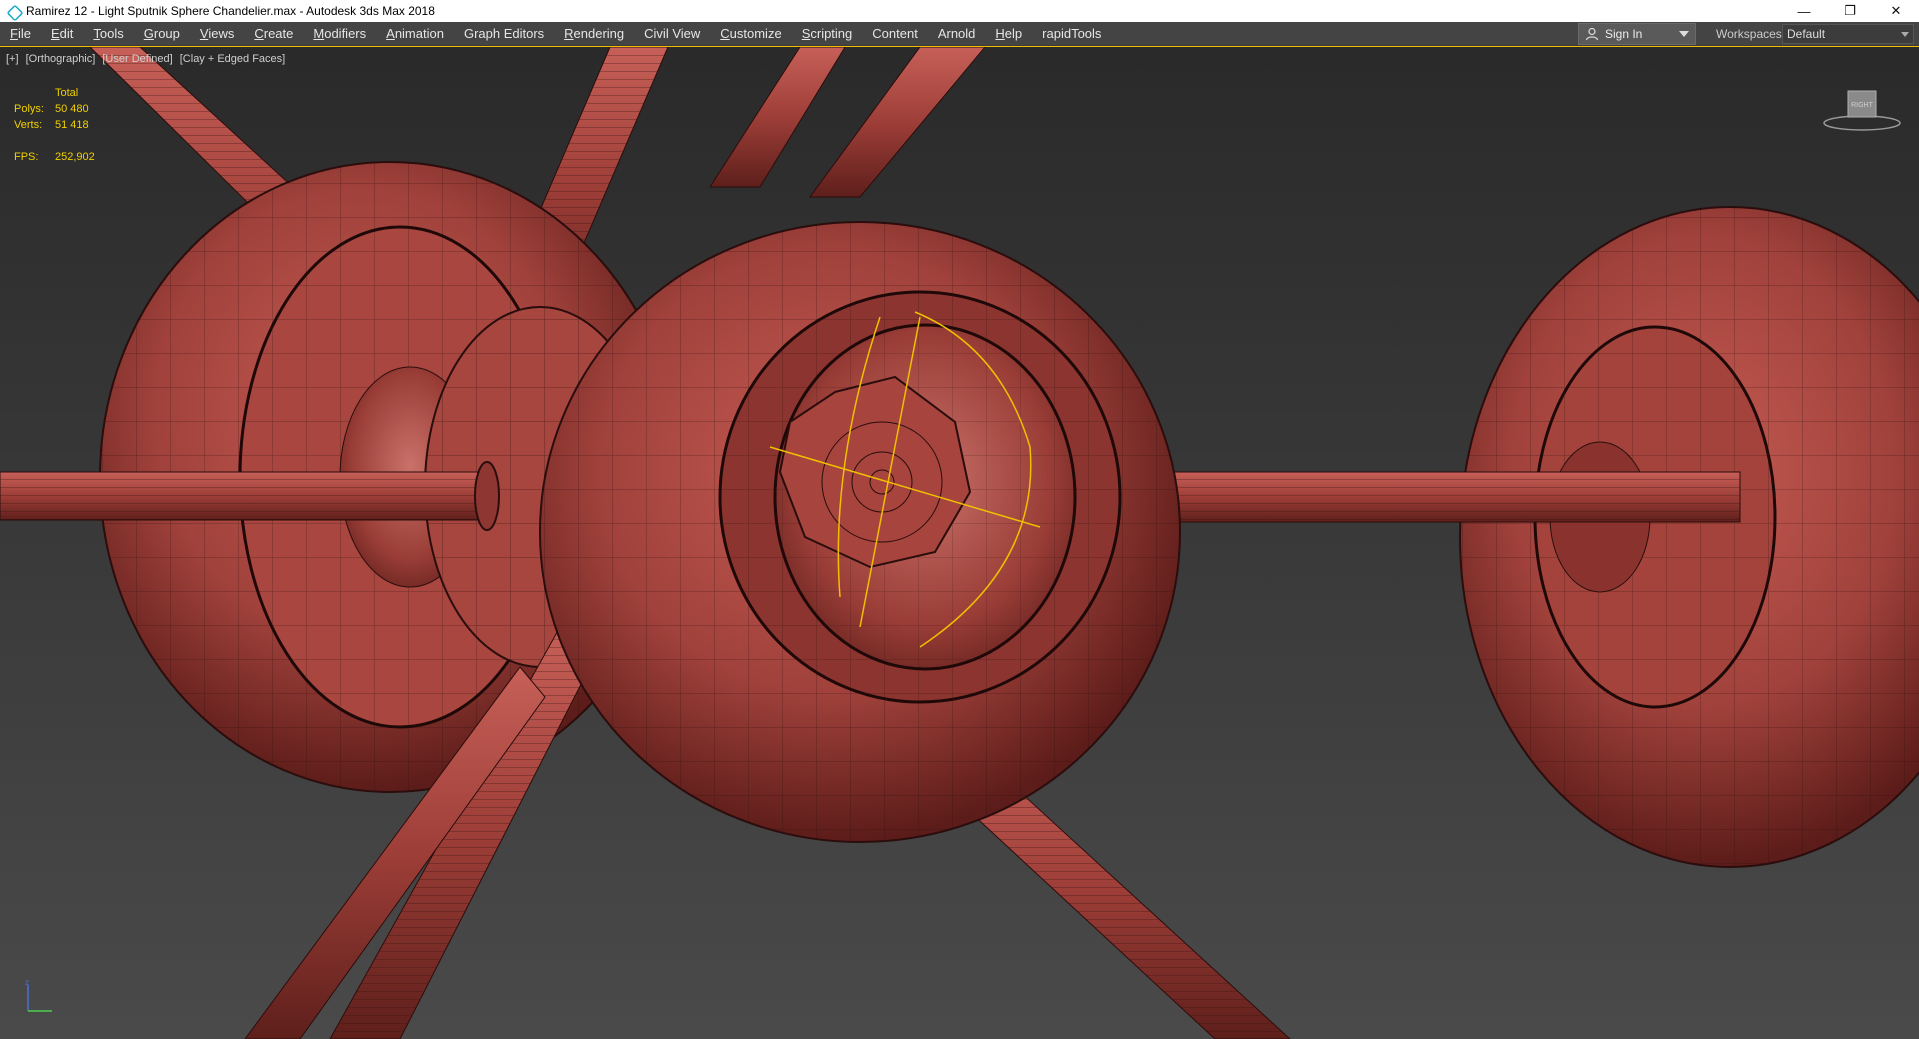  What do you see at coordinates (339, 34) in the screenshot?
I see `menu-modifiers: Modifiers` at bounding box center [339, 34].